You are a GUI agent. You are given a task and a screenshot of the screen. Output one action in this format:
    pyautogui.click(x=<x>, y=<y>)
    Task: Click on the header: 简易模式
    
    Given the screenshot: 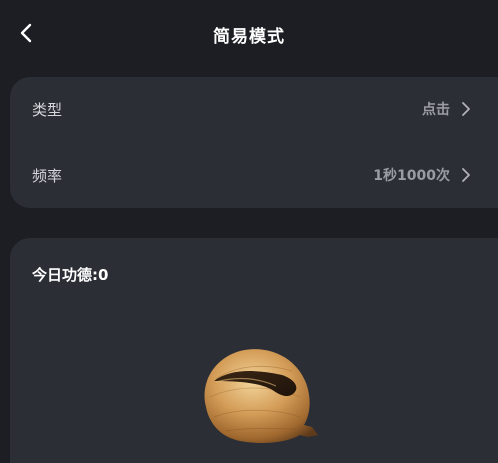 What is the action you would take?
    pyautogui.click(x=249, y=34)
    